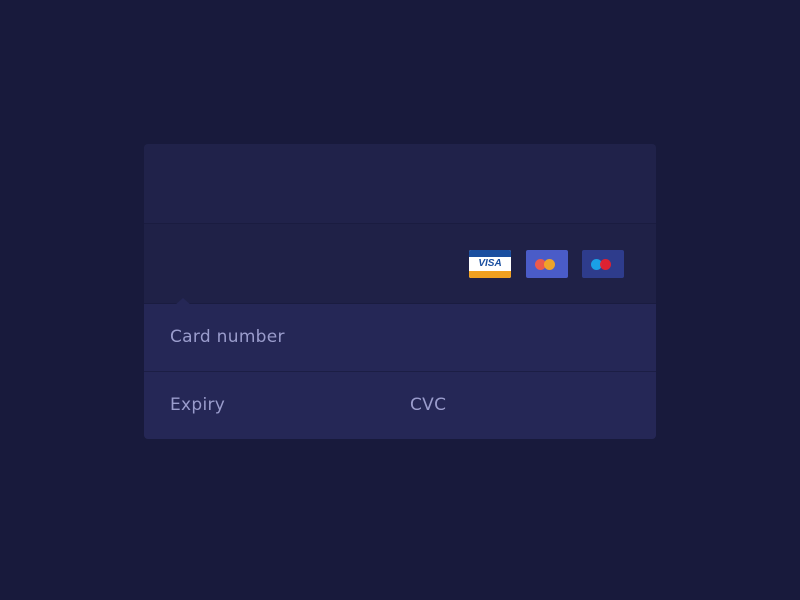 This screenshot has height=600, width=800. What do you see at coordinates (400, 183) in the screenshot?
I see `form-header-row` at bounding box center [400, 183].